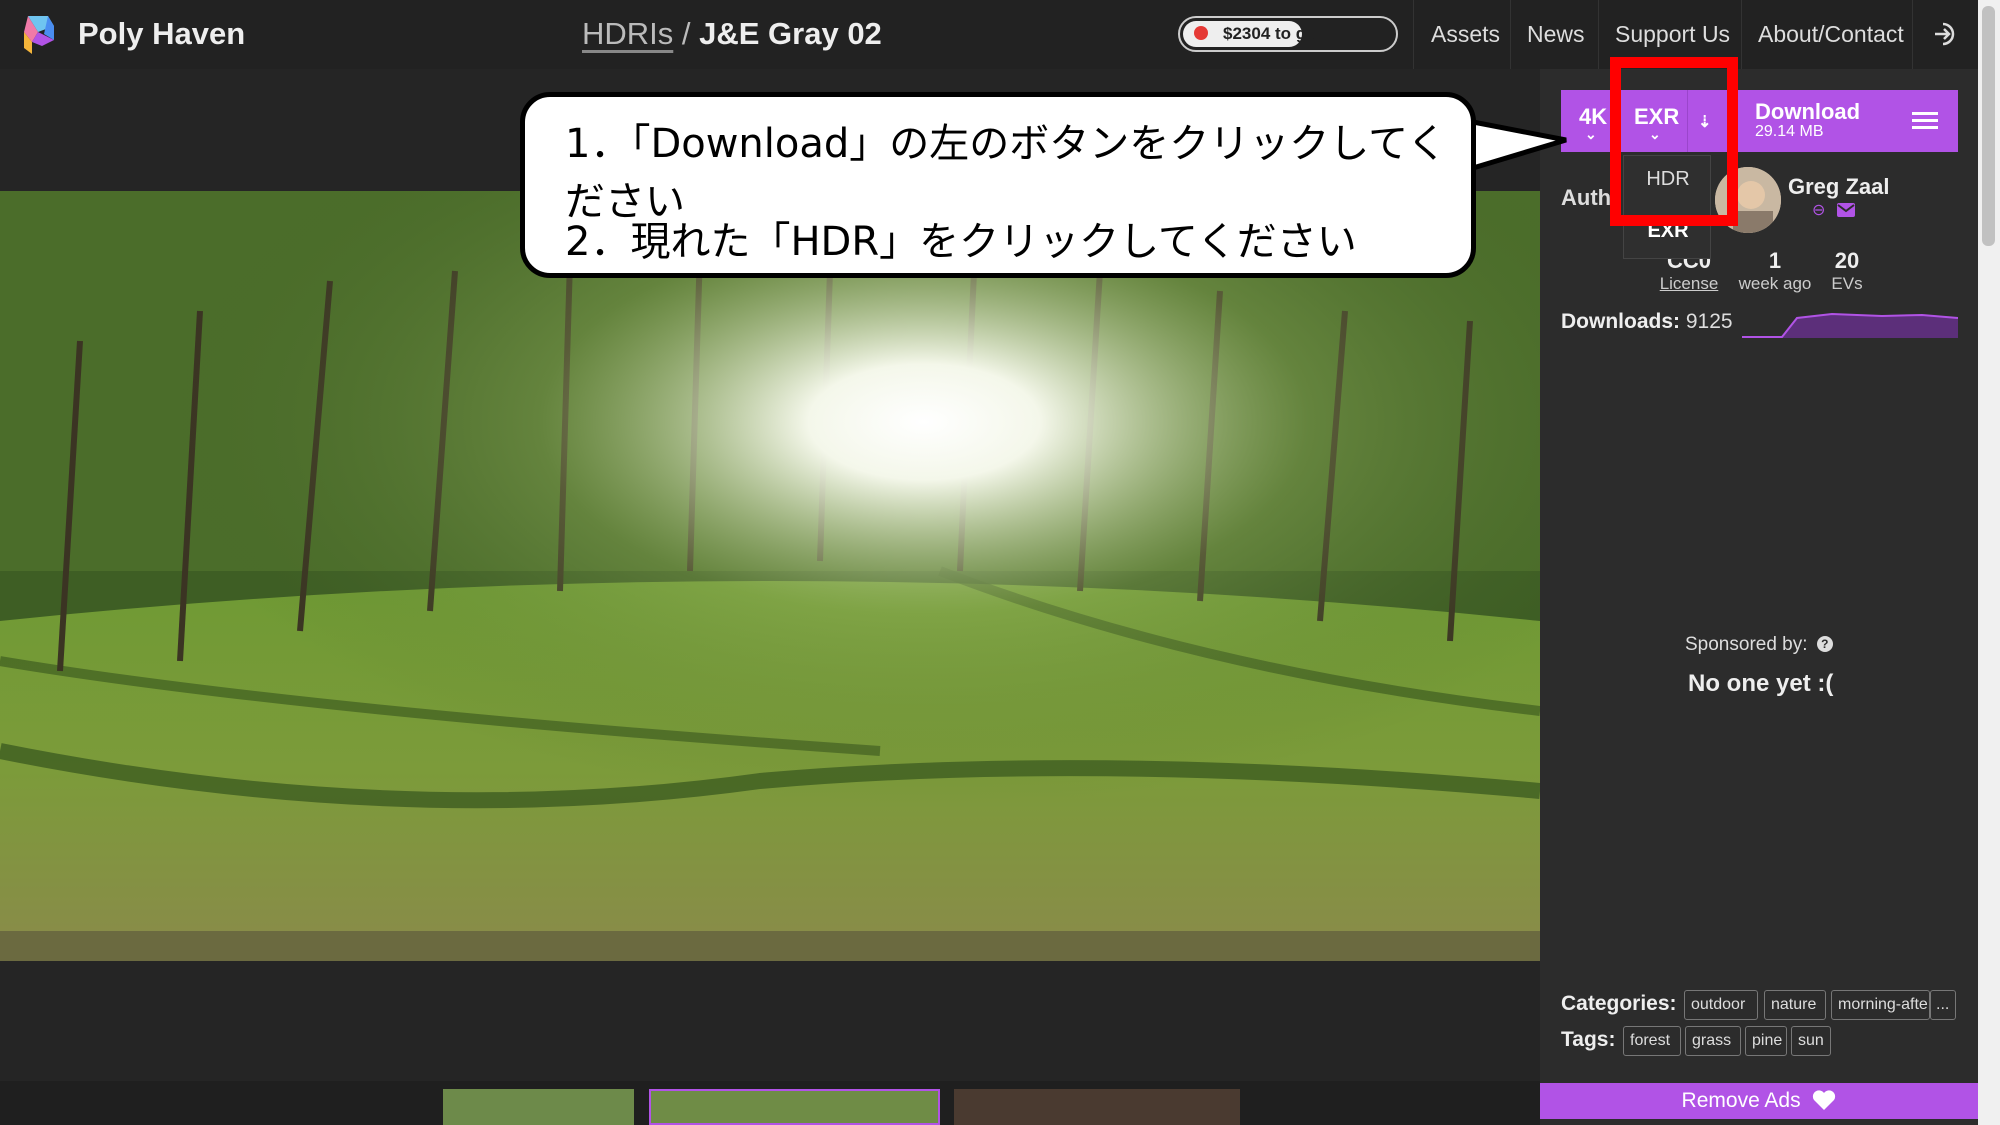  Describe the element at coordinates (1721, 1005) in the screenshot. I see `category-tag: outdoor` at that location.